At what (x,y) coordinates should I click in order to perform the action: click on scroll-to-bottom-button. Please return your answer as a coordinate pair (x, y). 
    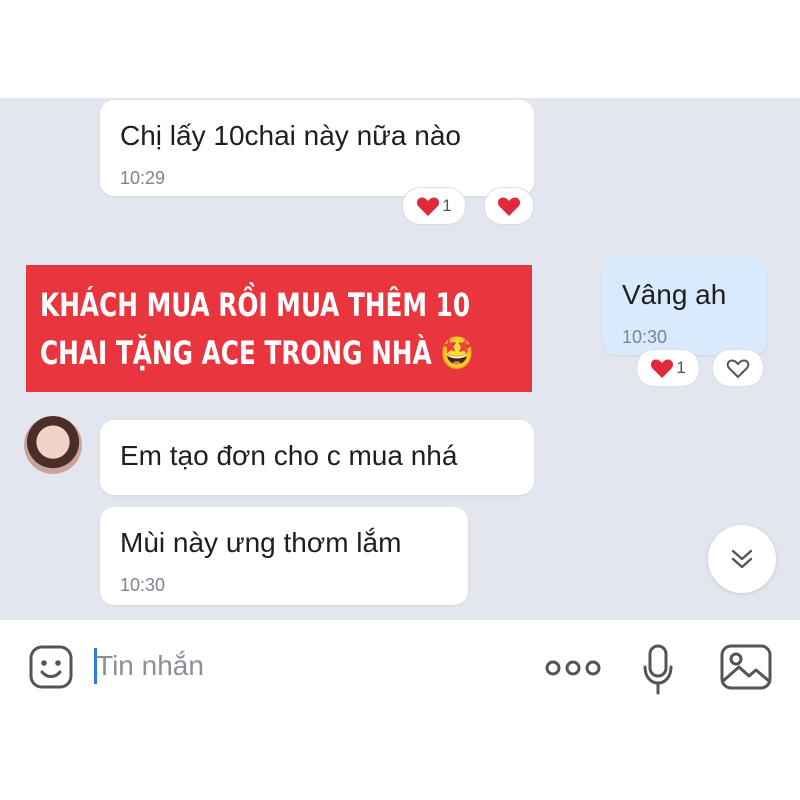
    Looking at the image, I should click on (742, 559).